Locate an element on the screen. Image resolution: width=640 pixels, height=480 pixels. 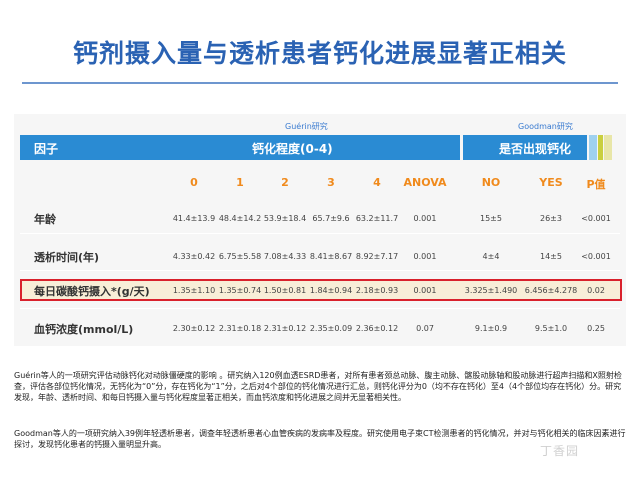
row-label: 年龄 is located at coordinates (45, 219).